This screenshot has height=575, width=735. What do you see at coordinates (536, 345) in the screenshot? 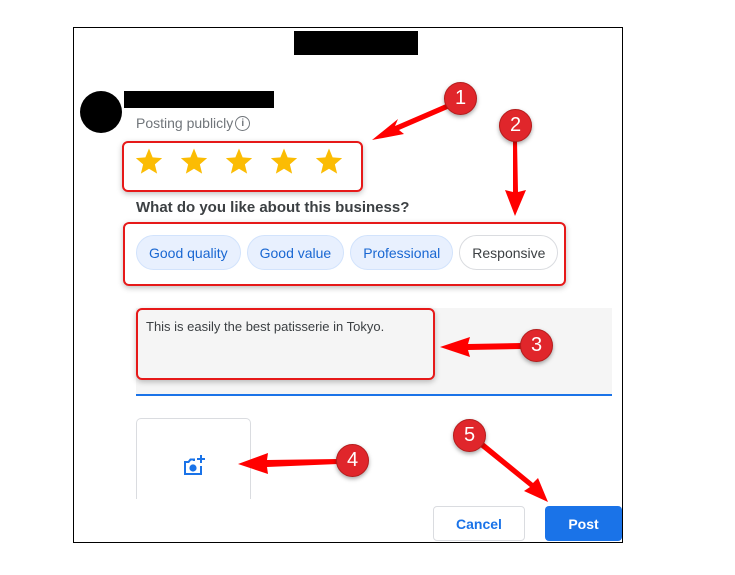
I see `annotation-badge-3: 3` at bounding box center [536, 345].